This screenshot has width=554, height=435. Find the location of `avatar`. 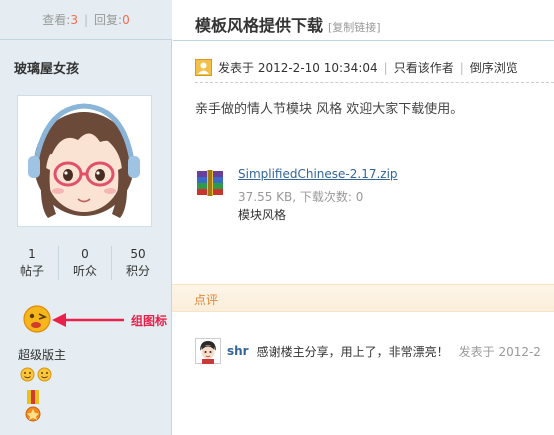

avatar is located at coordinates (84, 161).